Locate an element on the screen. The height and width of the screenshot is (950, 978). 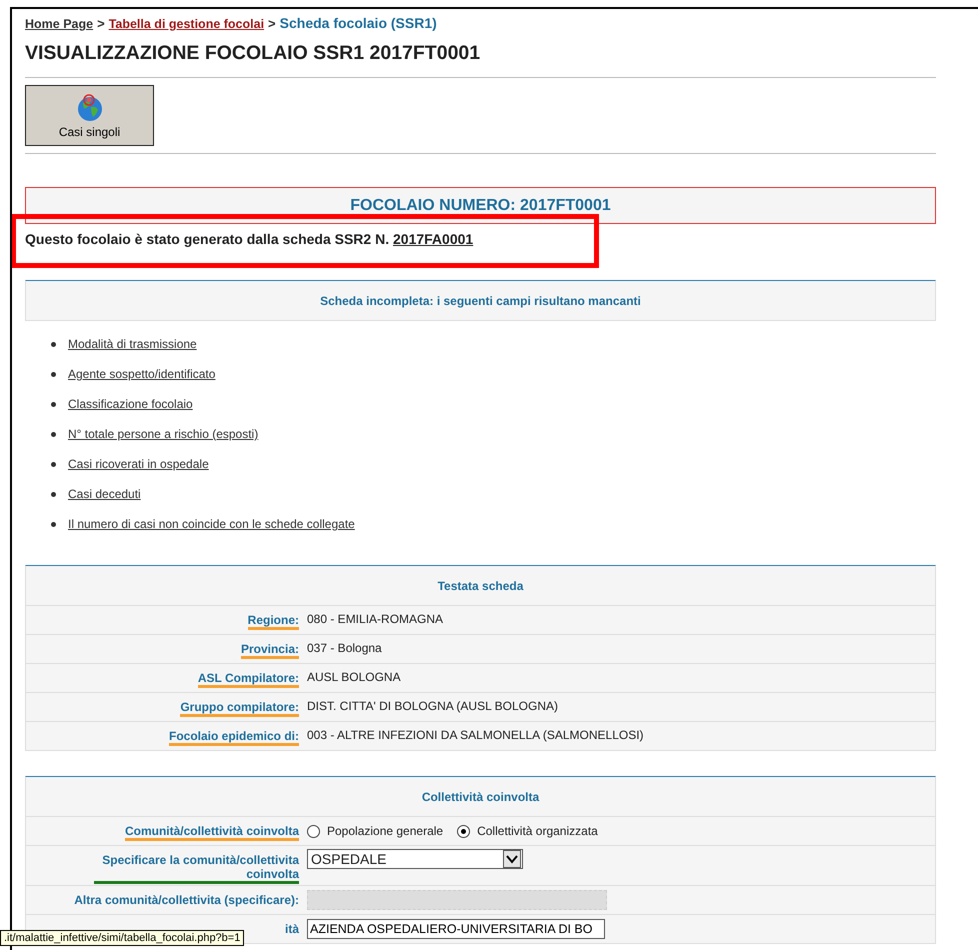
casi-singoli-button: Casi singoli is located at coordinates (89, 115).